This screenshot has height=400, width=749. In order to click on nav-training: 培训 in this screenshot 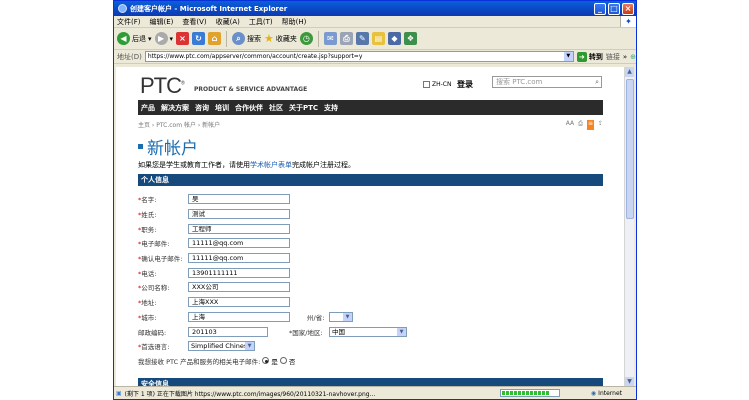, I will do `click(222, 108)`.